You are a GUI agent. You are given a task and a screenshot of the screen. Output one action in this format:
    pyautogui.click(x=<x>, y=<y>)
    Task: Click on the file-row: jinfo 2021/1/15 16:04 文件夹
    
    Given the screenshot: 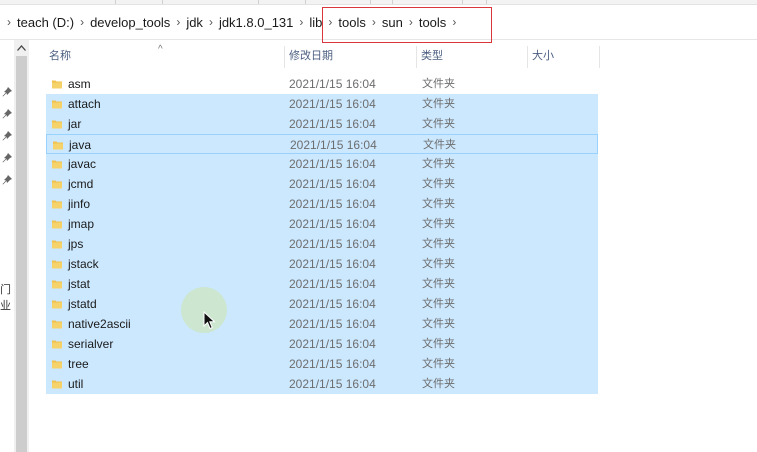 What is the action you would take?
    pyautogui.click(x=322, y=204)
    